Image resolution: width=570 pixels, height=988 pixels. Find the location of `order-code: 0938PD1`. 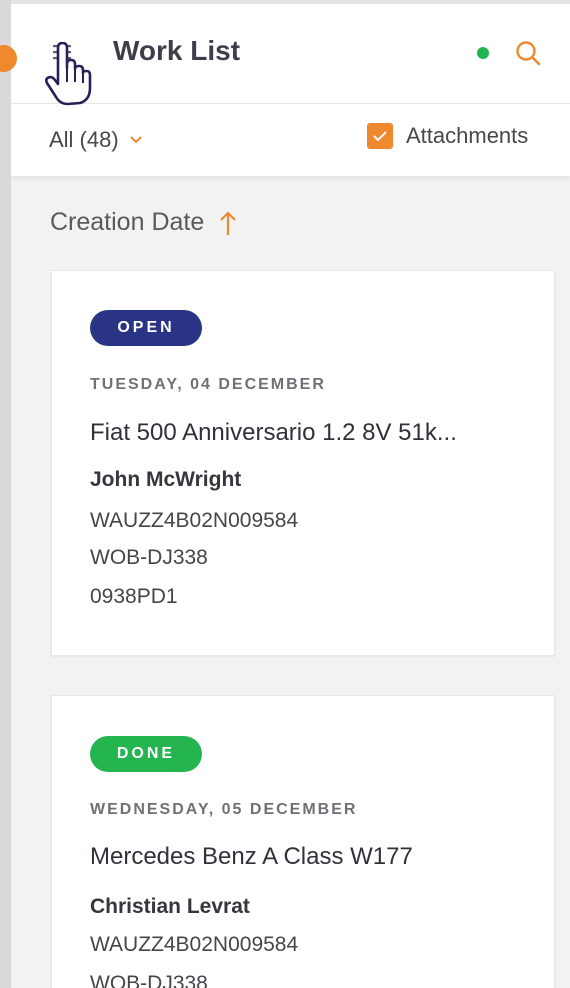

order-code: 0938PD1 is located at coordinates (134, 596).